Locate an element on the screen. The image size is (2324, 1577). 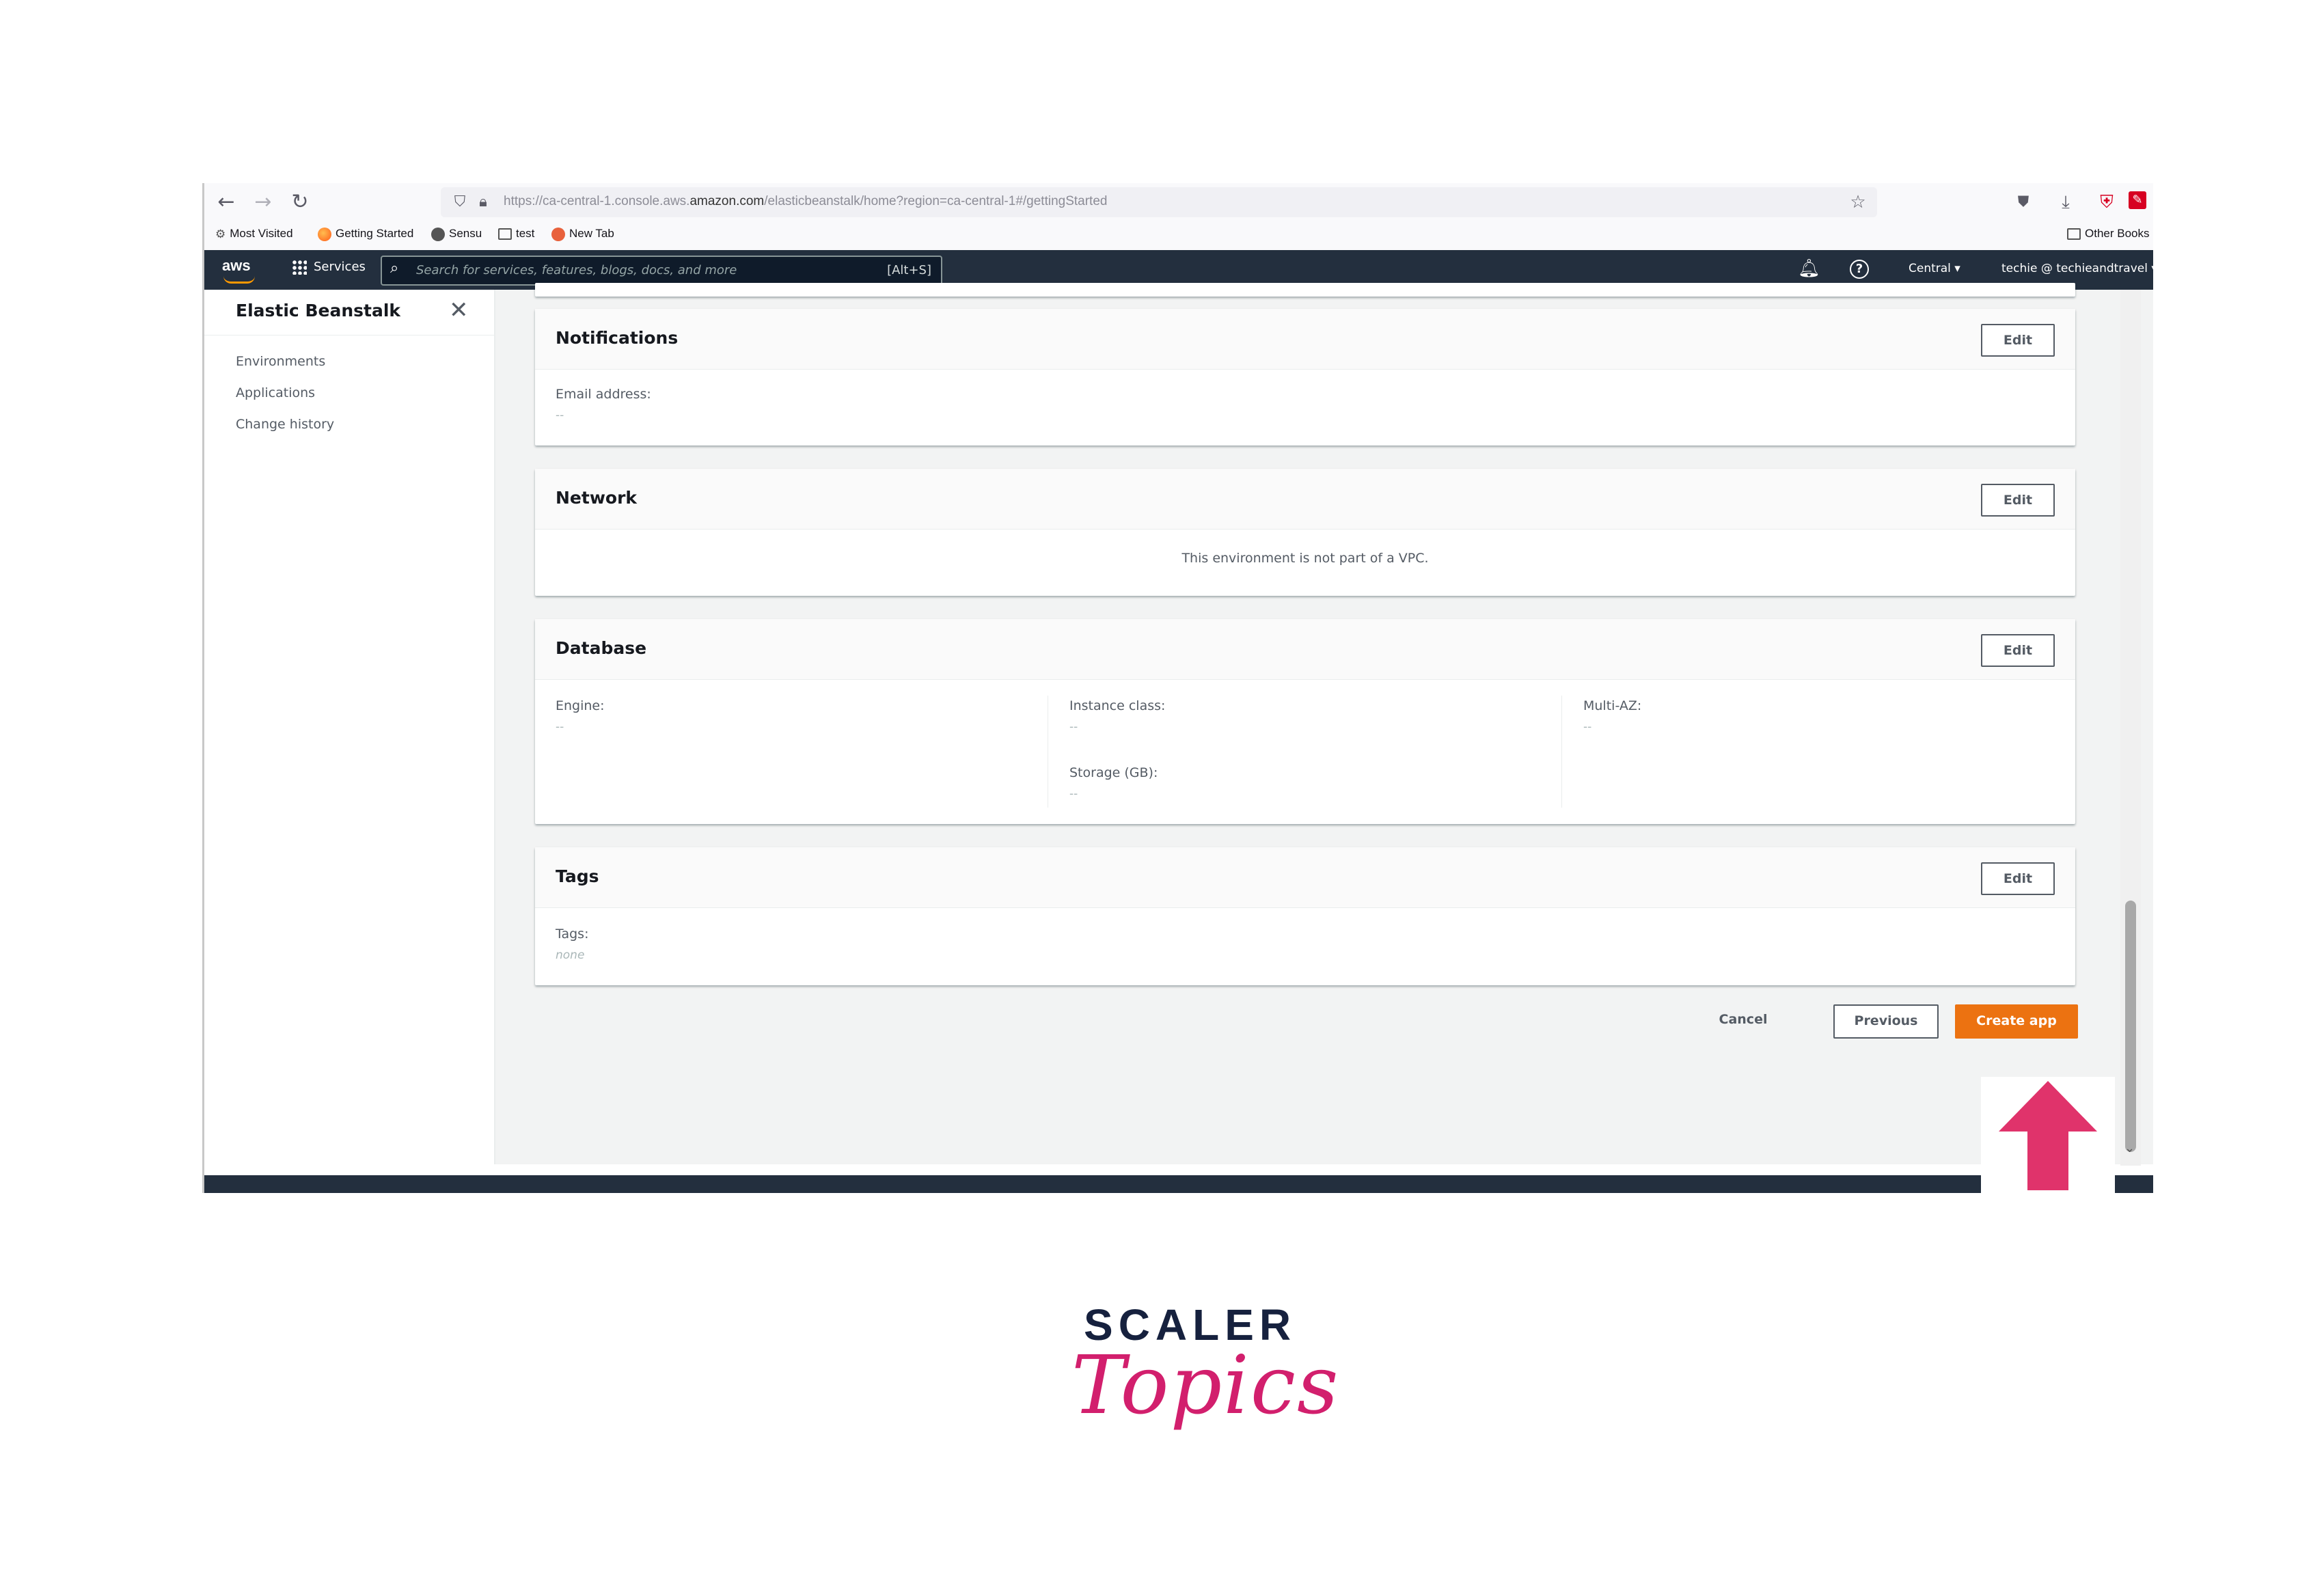
gear-icon: ⚙ is located at coordinates (220, 234).